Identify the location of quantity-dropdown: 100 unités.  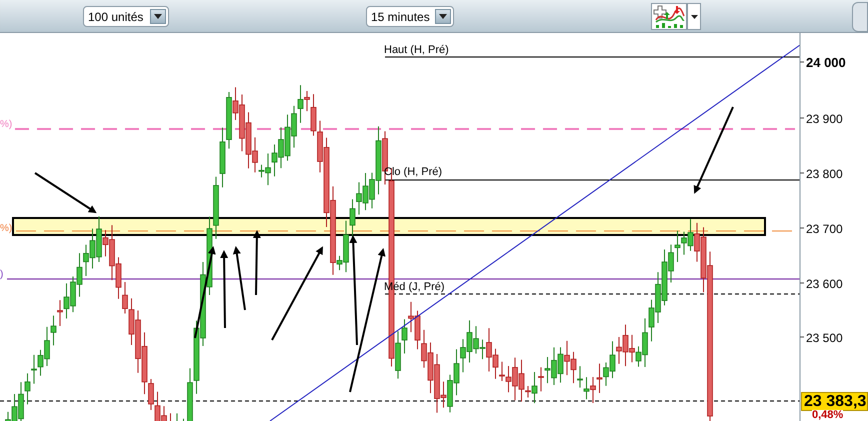
(126, 16).